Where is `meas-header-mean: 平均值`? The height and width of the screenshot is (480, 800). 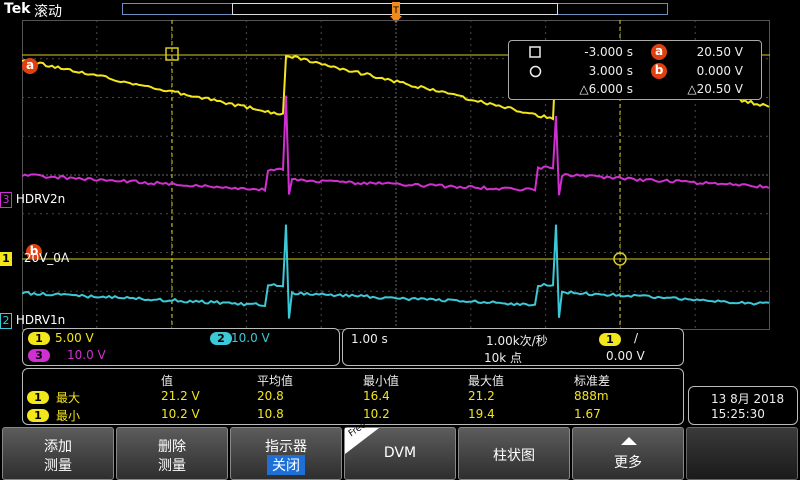 meas-header-mean: 平均值 is located at coordinates (275, 380).